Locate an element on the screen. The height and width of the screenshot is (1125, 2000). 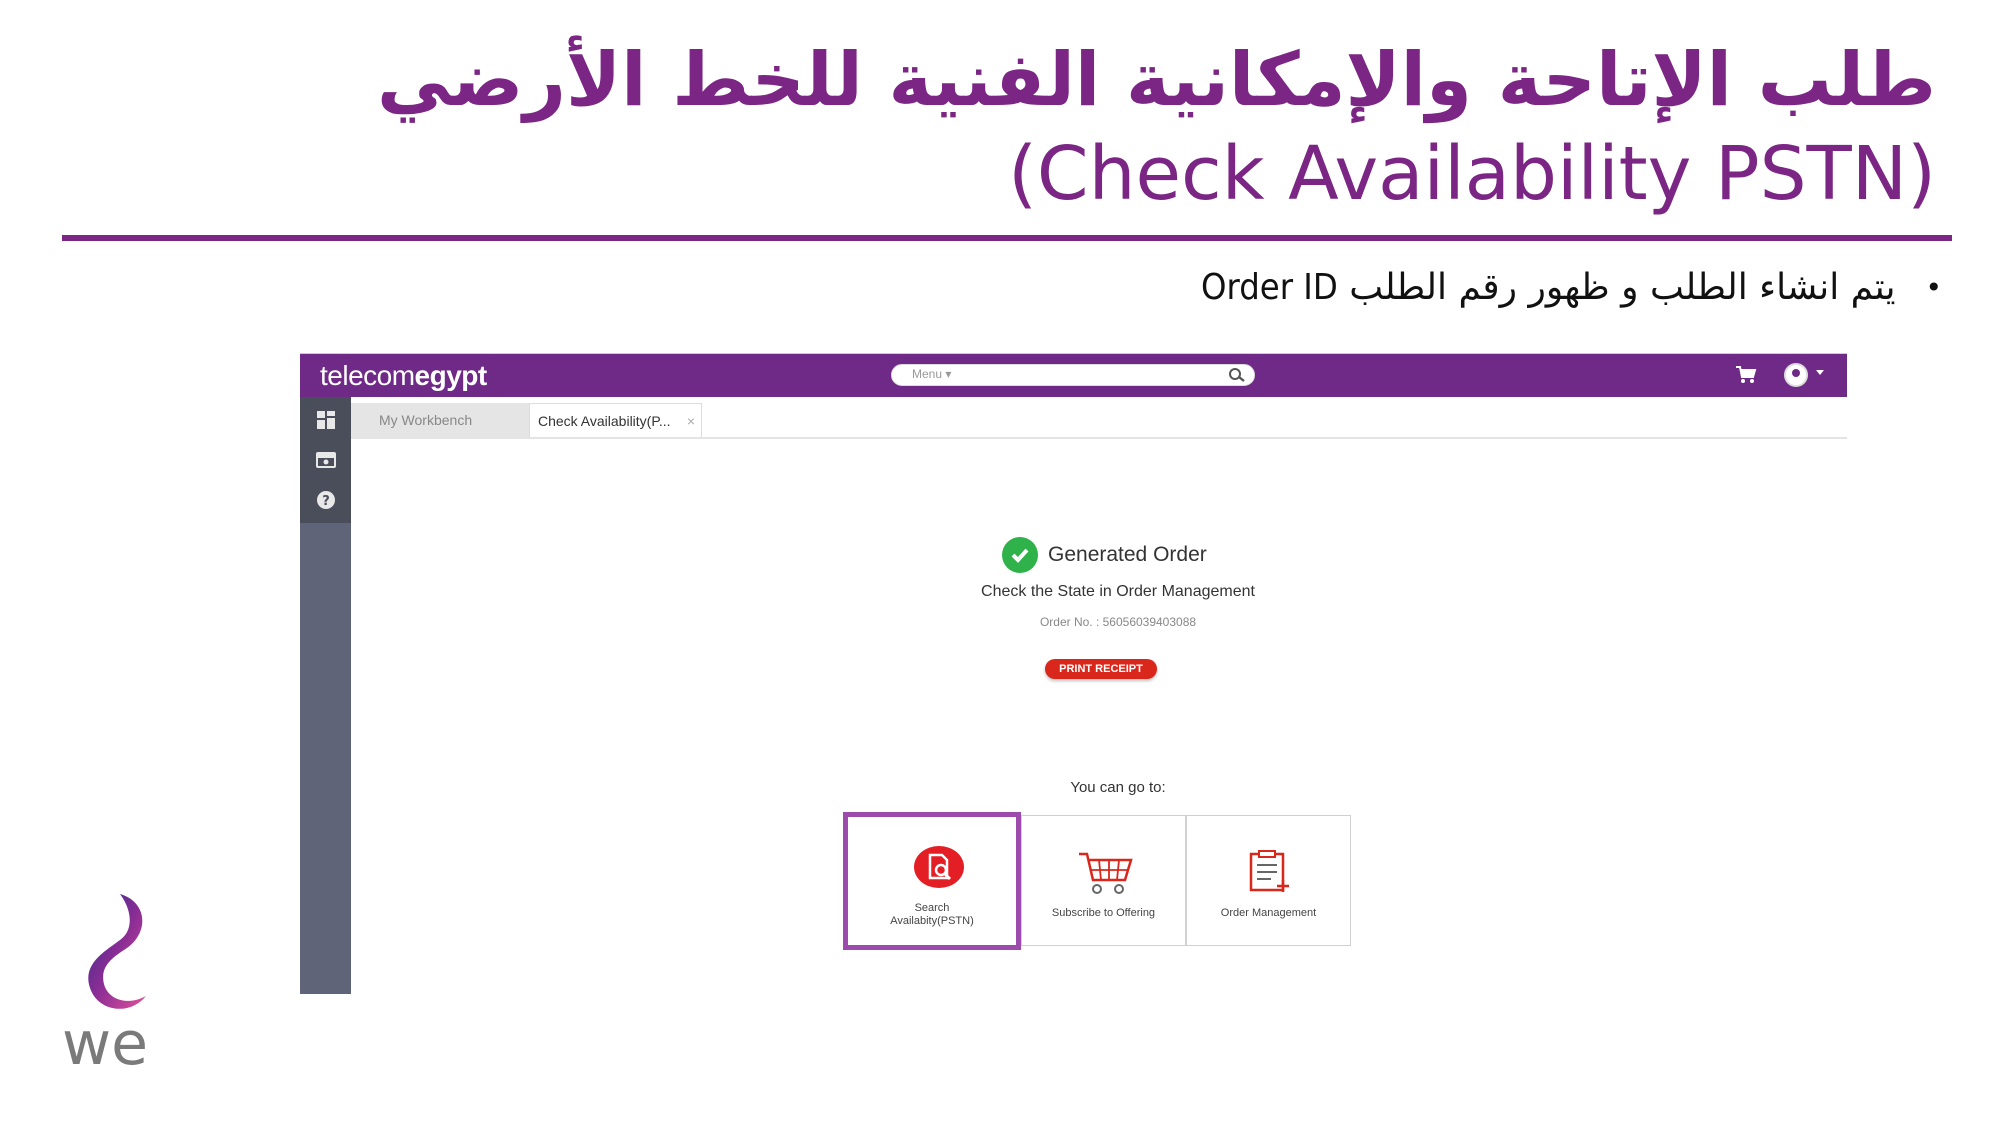
tab-my-workbench: My Workbench is located at coordinates (440, 420).